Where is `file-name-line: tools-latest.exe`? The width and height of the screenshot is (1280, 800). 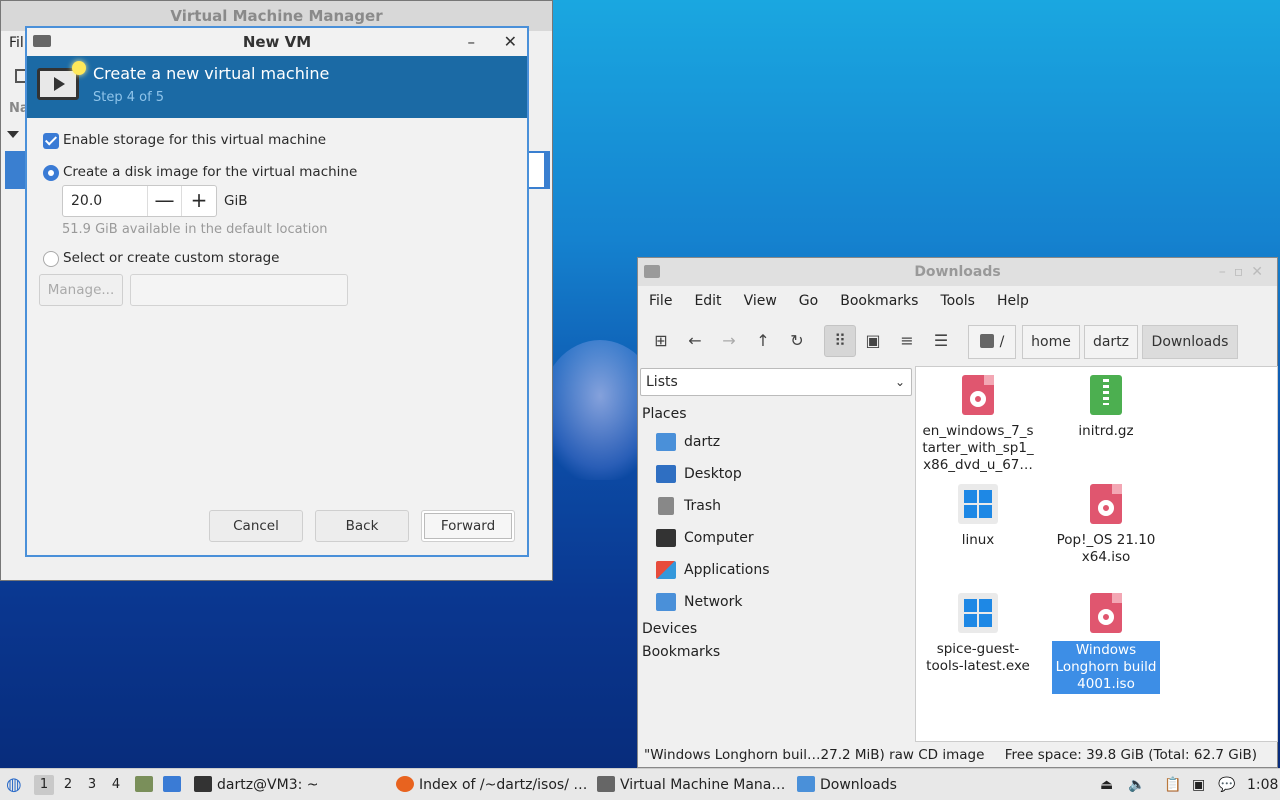
file-name-line: tools-latest.exe is located at coordinates (978, 666).